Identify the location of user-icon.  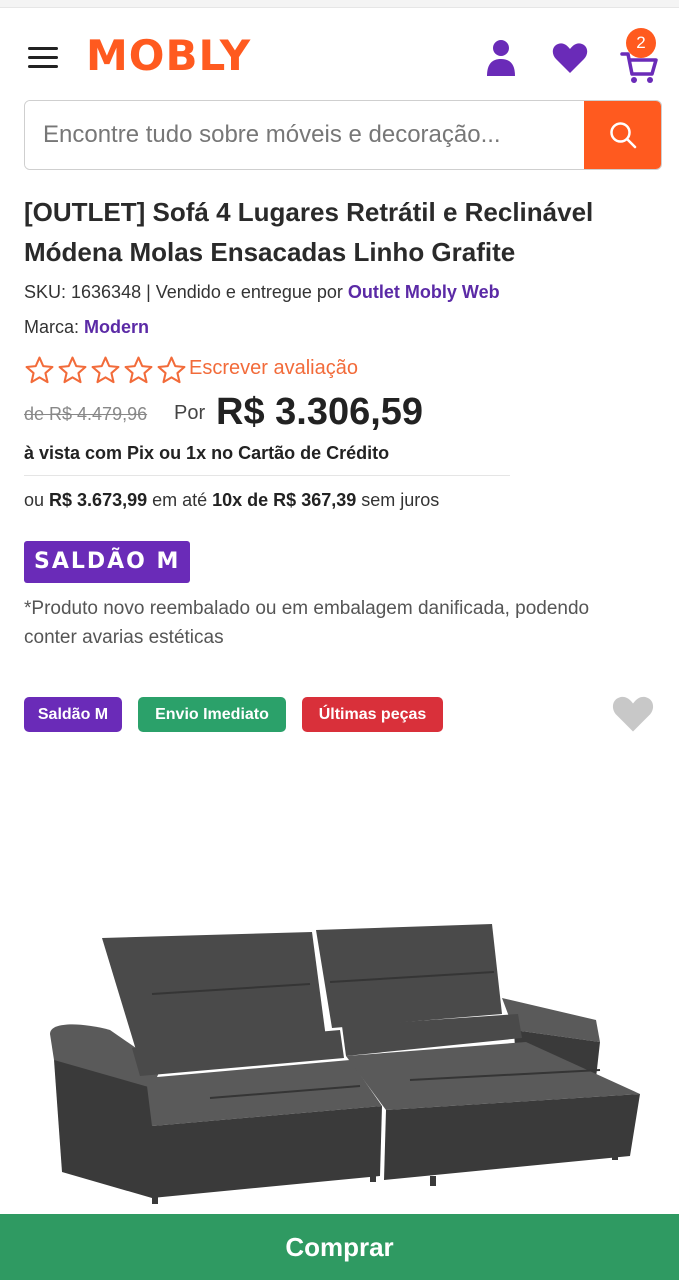
(501, 58).